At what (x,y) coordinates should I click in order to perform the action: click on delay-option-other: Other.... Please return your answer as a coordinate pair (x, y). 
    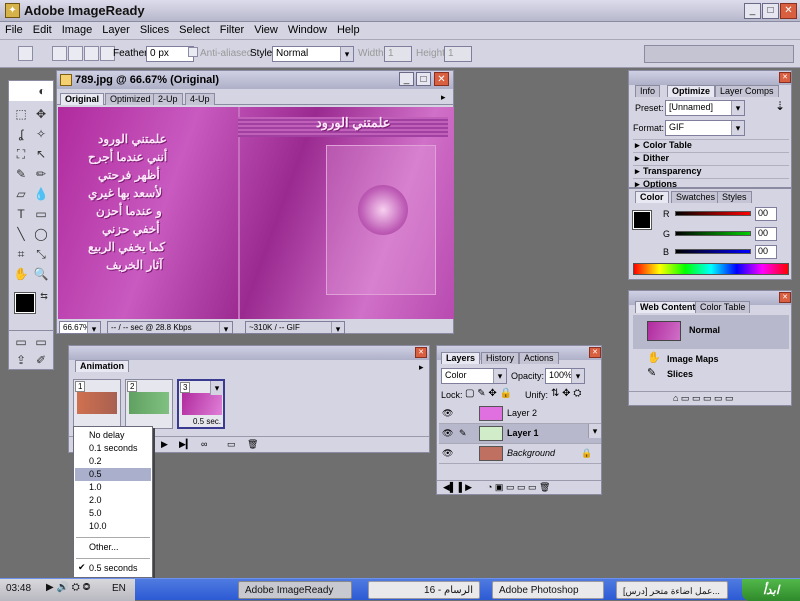
    Looking at the image, I should click on (113, 547).